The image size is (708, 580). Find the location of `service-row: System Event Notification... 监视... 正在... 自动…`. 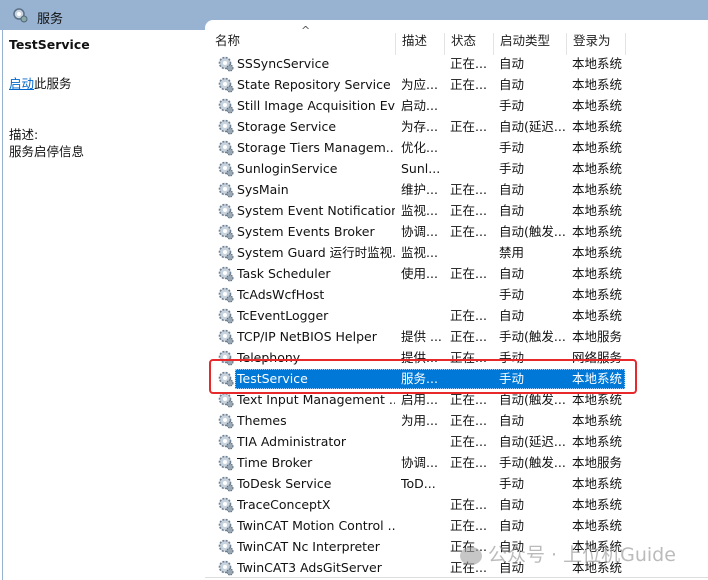

service-row: System Event Notification... 监视... 正在... 自动… is located at coordinates (456, 210).